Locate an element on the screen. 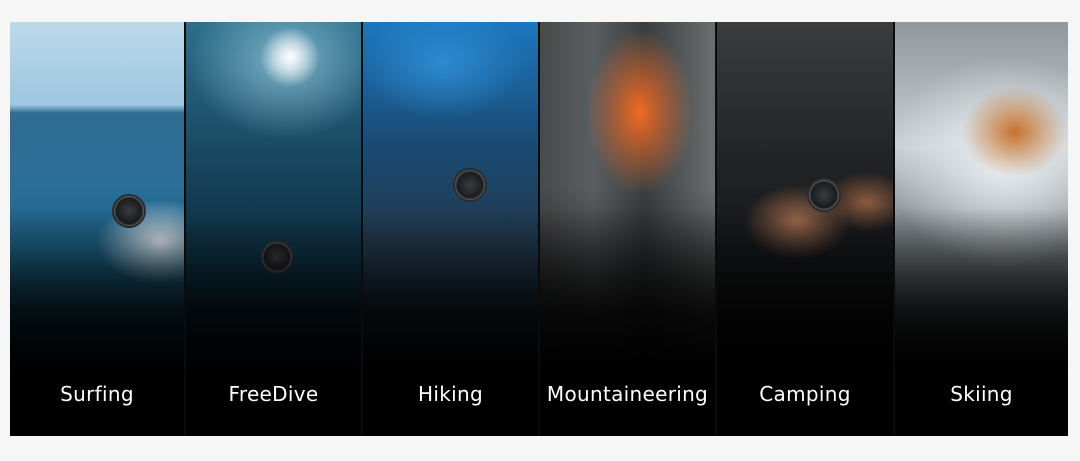 Image resolution: width=1080 pixels, height=461 pixels. panel-skiing: Skiing is located at coordinates (980, 229).